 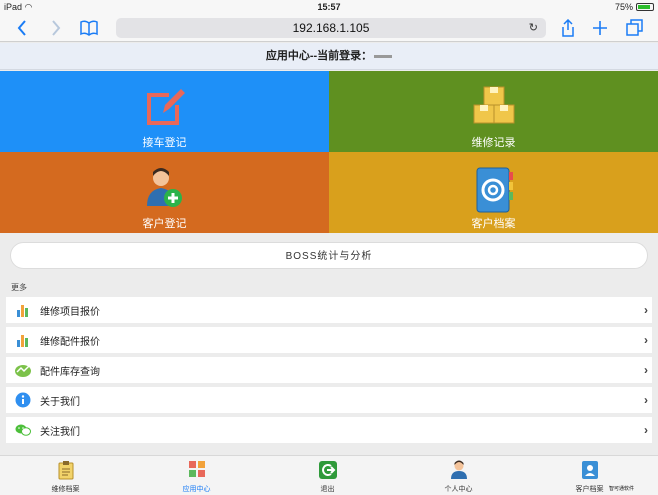 I want to click on back-button, so click(x=22, y=28).